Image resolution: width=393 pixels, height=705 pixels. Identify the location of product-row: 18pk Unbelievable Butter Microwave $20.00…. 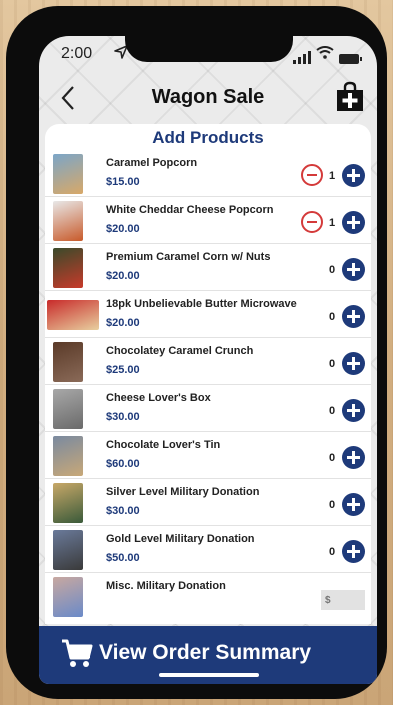
(208, 314).